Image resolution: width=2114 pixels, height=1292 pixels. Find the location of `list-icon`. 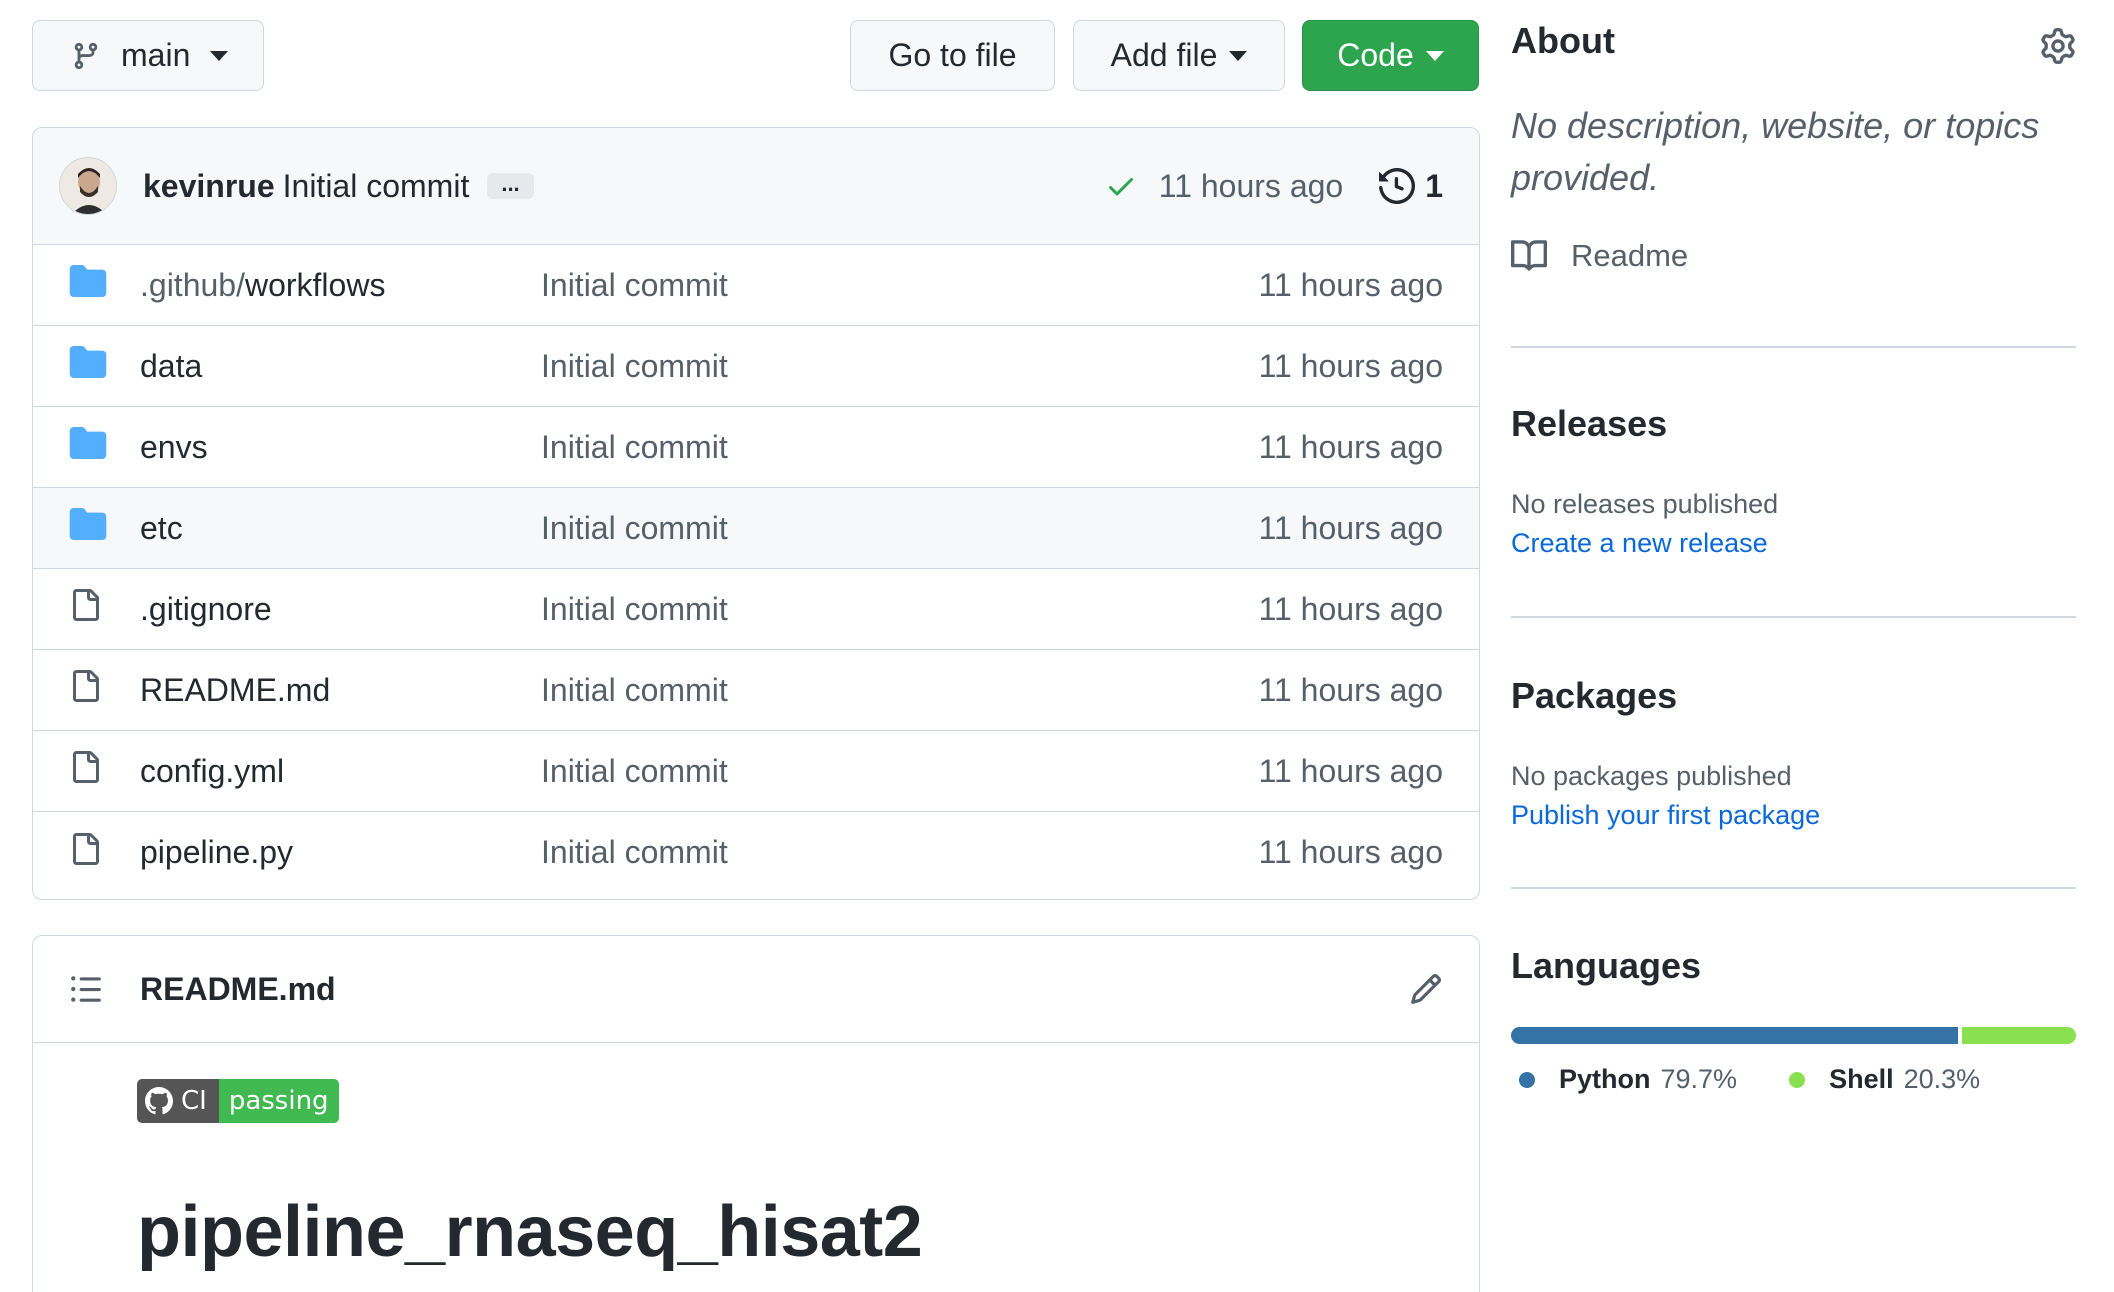

list-icon is located at coordinates (86, 989).